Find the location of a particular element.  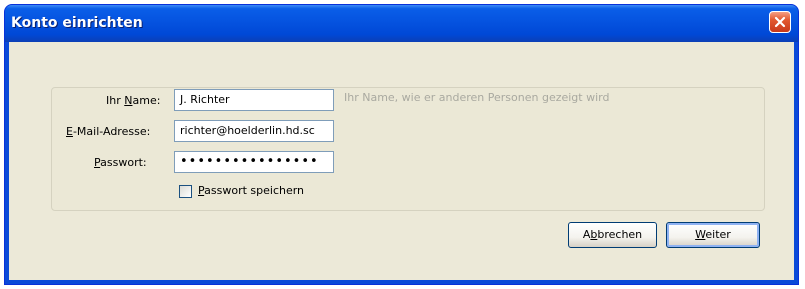

email-label: E-Mail-Adresse: is located at coordinates (108, 131).